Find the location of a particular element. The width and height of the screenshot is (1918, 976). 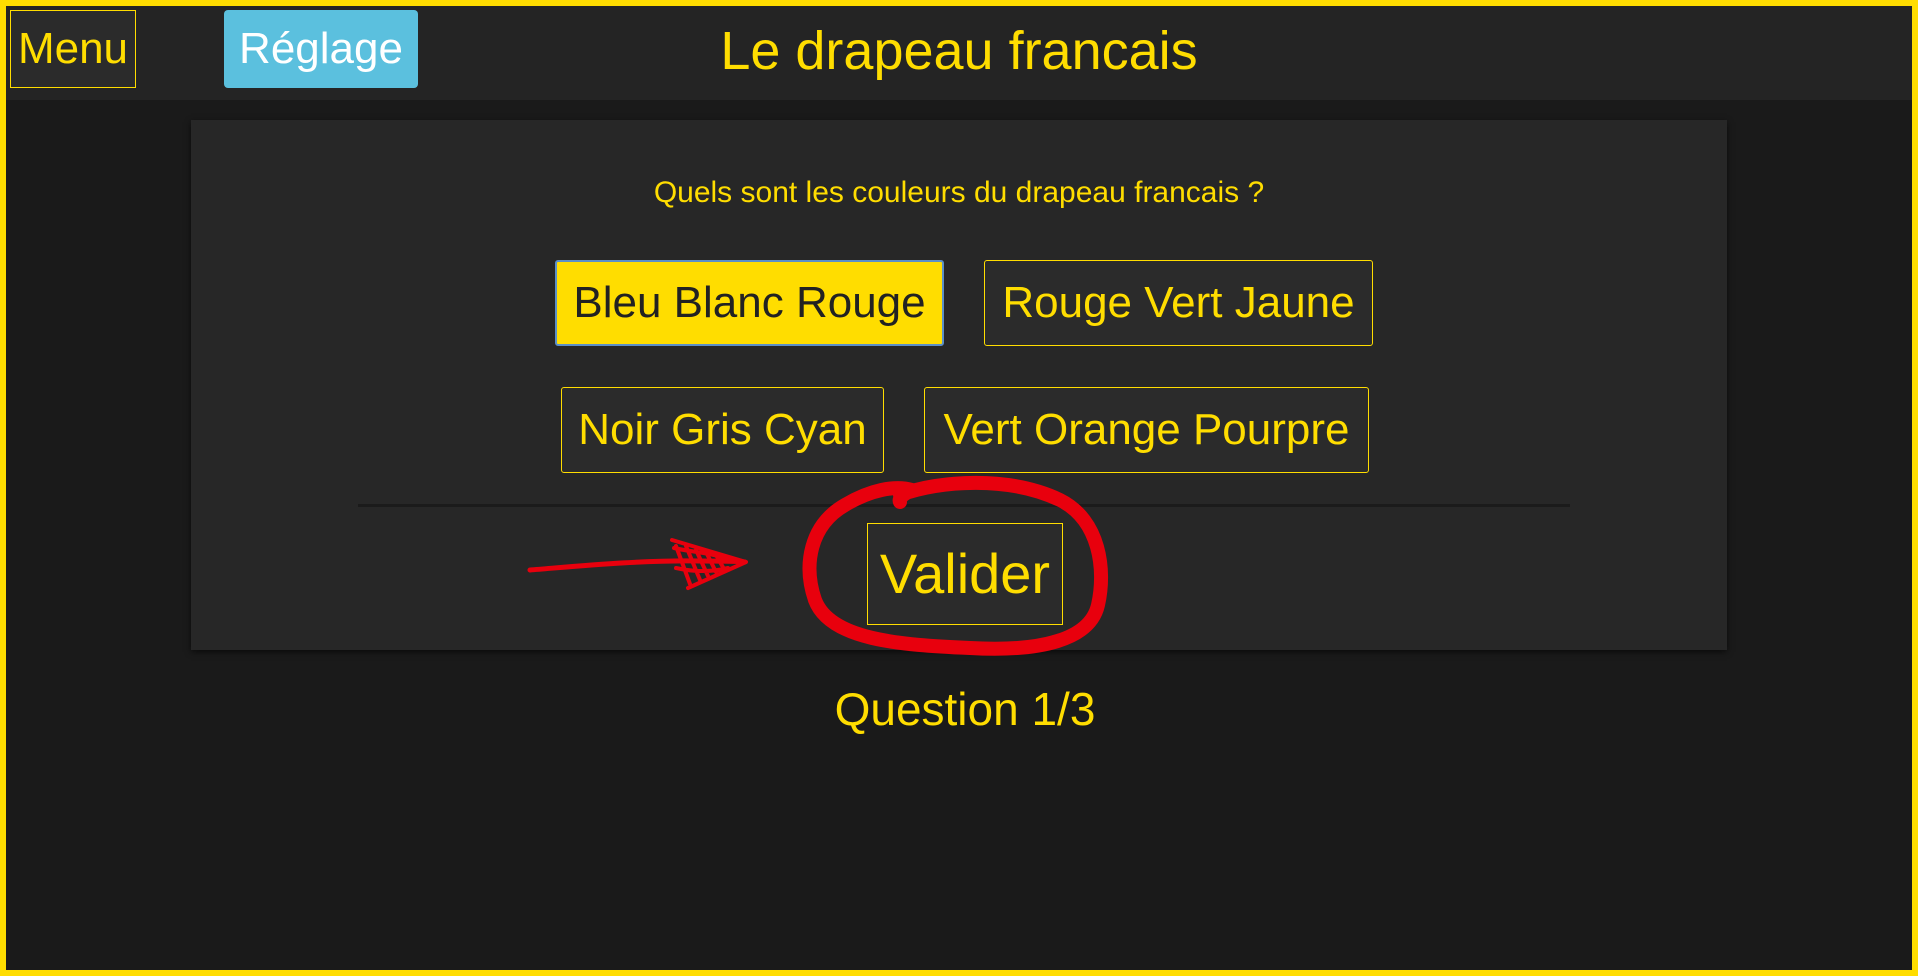

top-bar: Le drapeau francais Menu Réglage is located at coordinates (959, 53).